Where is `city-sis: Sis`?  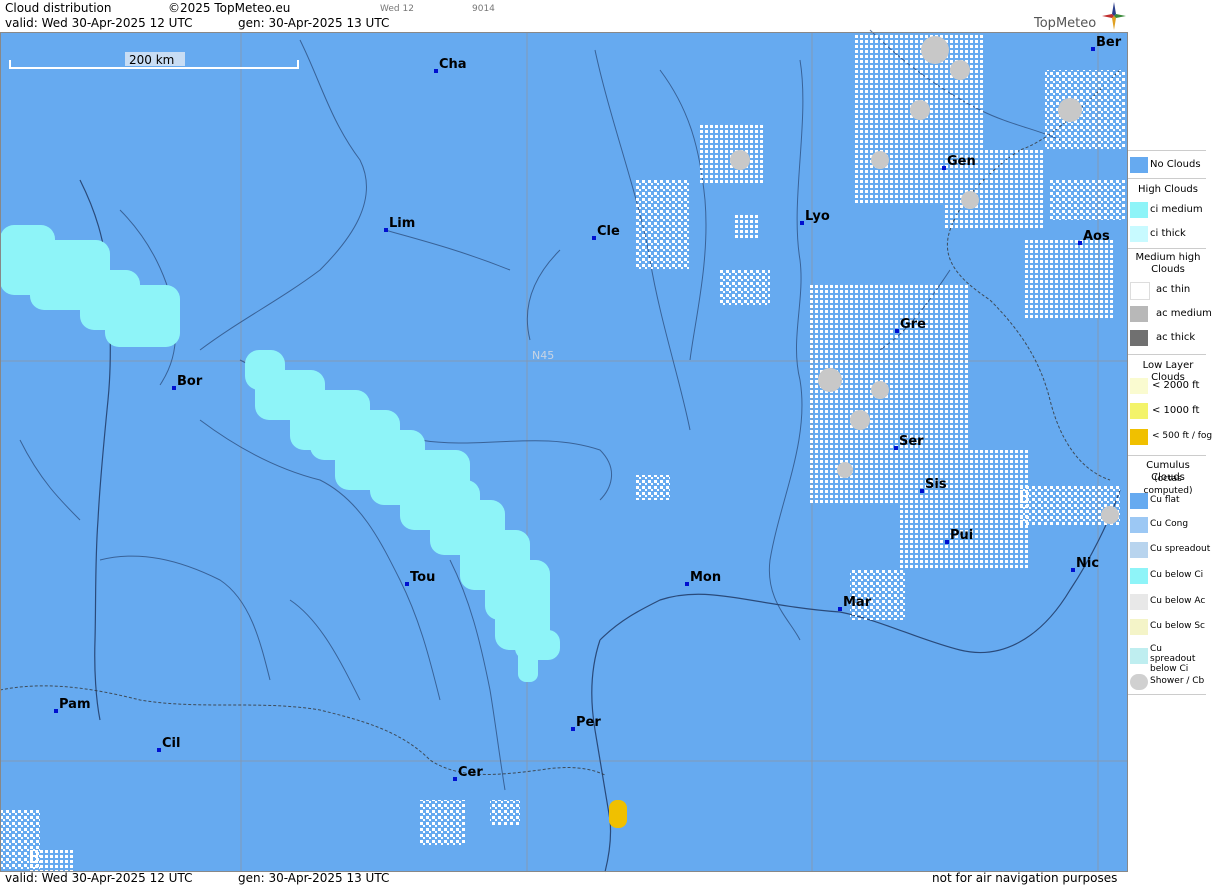
city-sis: Sis is located at coordinates (933, 485).